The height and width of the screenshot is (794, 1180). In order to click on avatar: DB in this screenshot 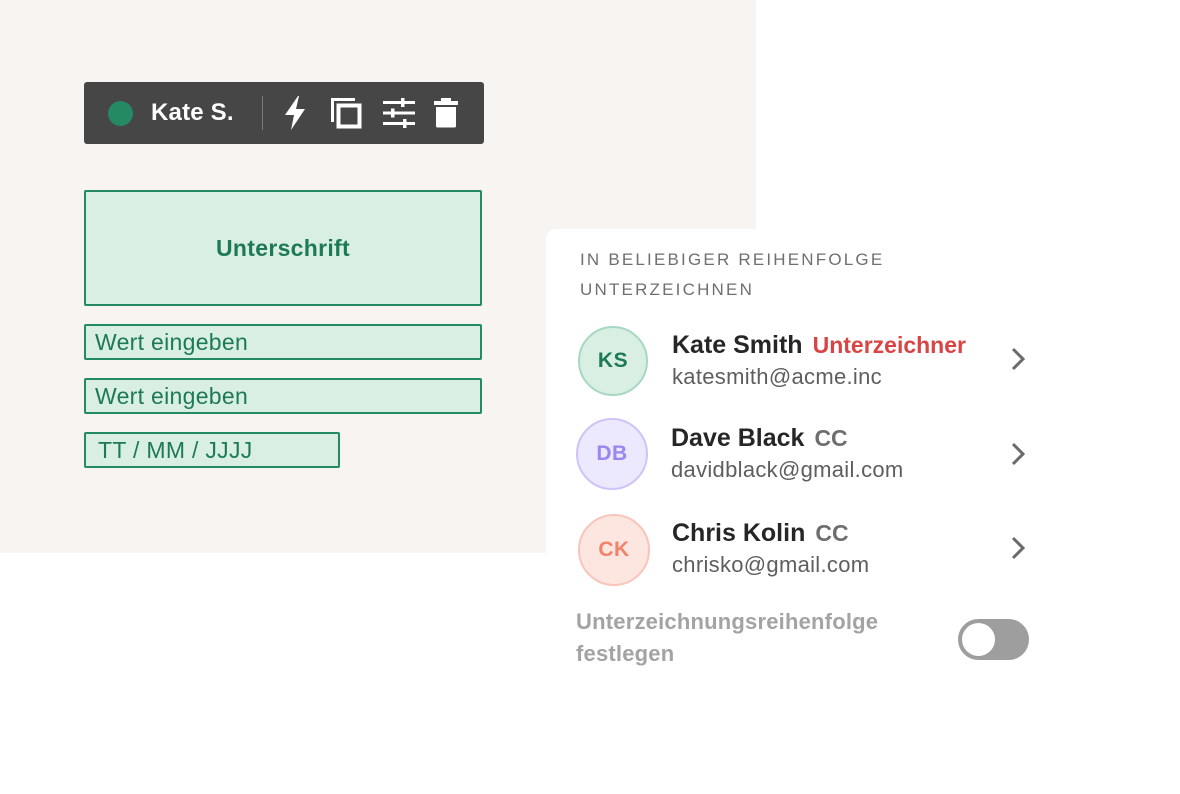, I will do `click(612, 454)`.